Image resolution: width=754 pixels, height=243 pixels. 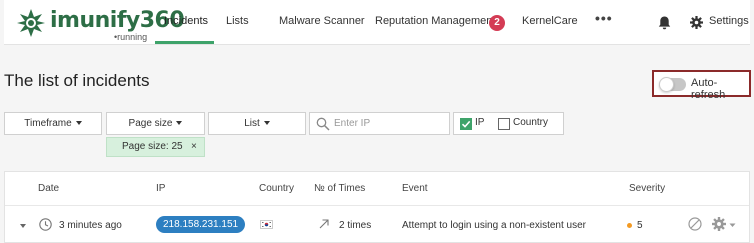 What do you see at coordinates (194, 147) in the screenshot?
I see `chip-close-icon: ×` at bounding box center [194, 147].